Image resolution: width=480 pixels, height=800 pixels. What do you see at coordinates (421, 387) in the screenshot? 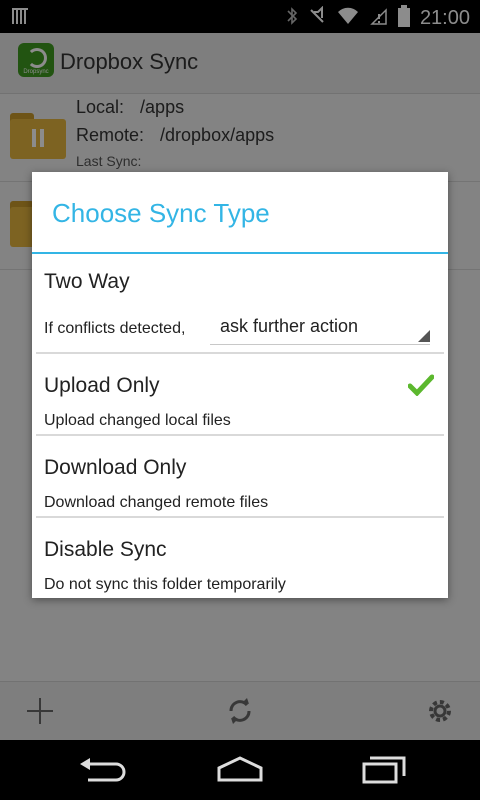
I see `checkmark-icon` at bounding box center [421, 387].